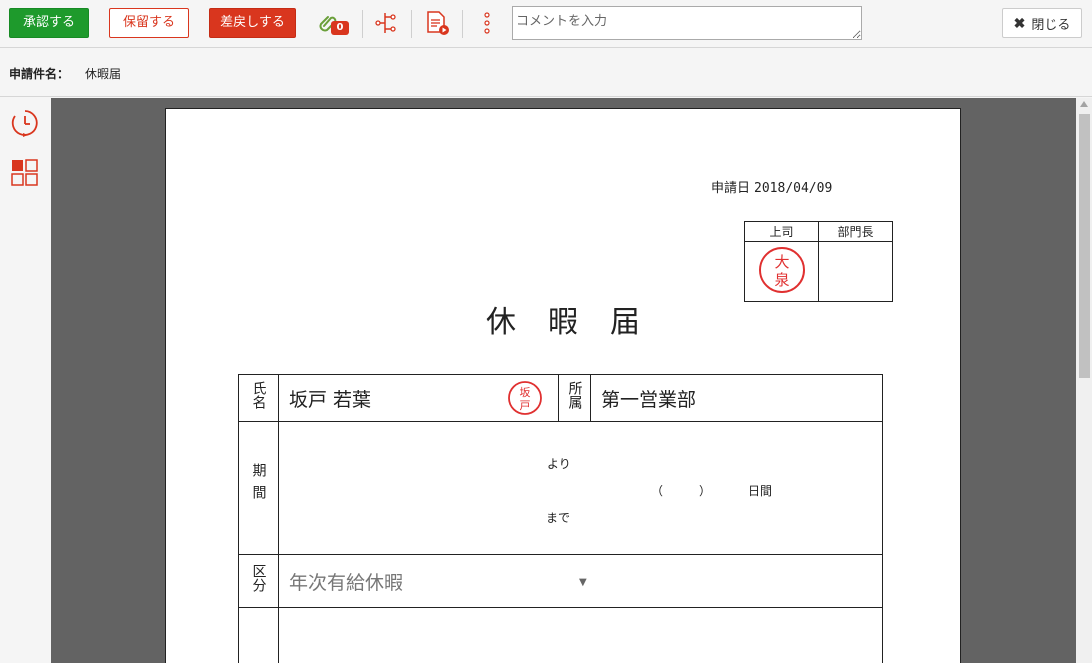  I want to click on svg-text: 坂, so click(525, 392).